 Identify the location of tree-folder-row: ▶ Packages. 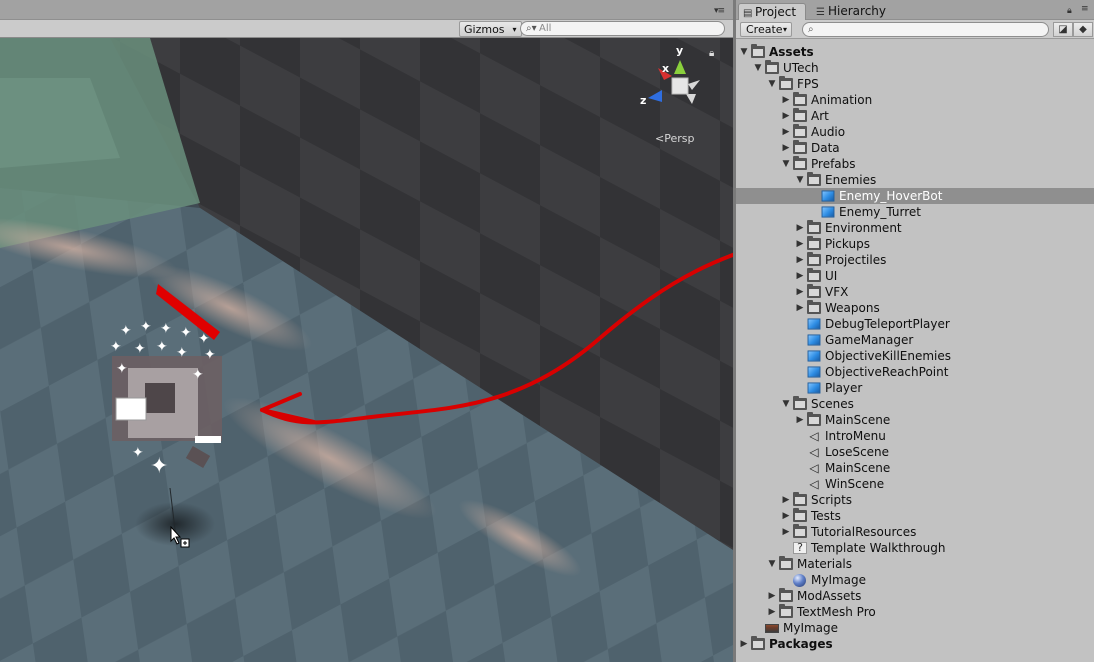
(915, 644).